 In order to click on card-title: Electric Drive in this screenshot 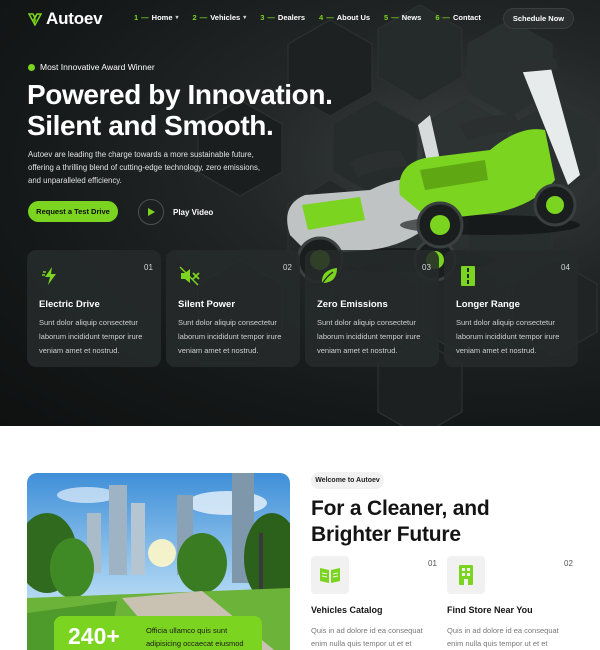, I will do `click(69, 304)`.